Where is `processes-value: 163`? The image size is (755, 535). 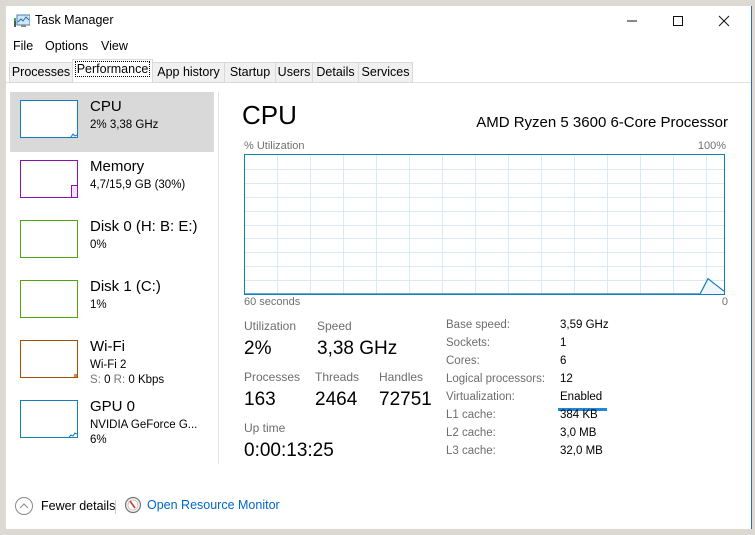 processes-value: 163 is located at coordinates (260, 399).